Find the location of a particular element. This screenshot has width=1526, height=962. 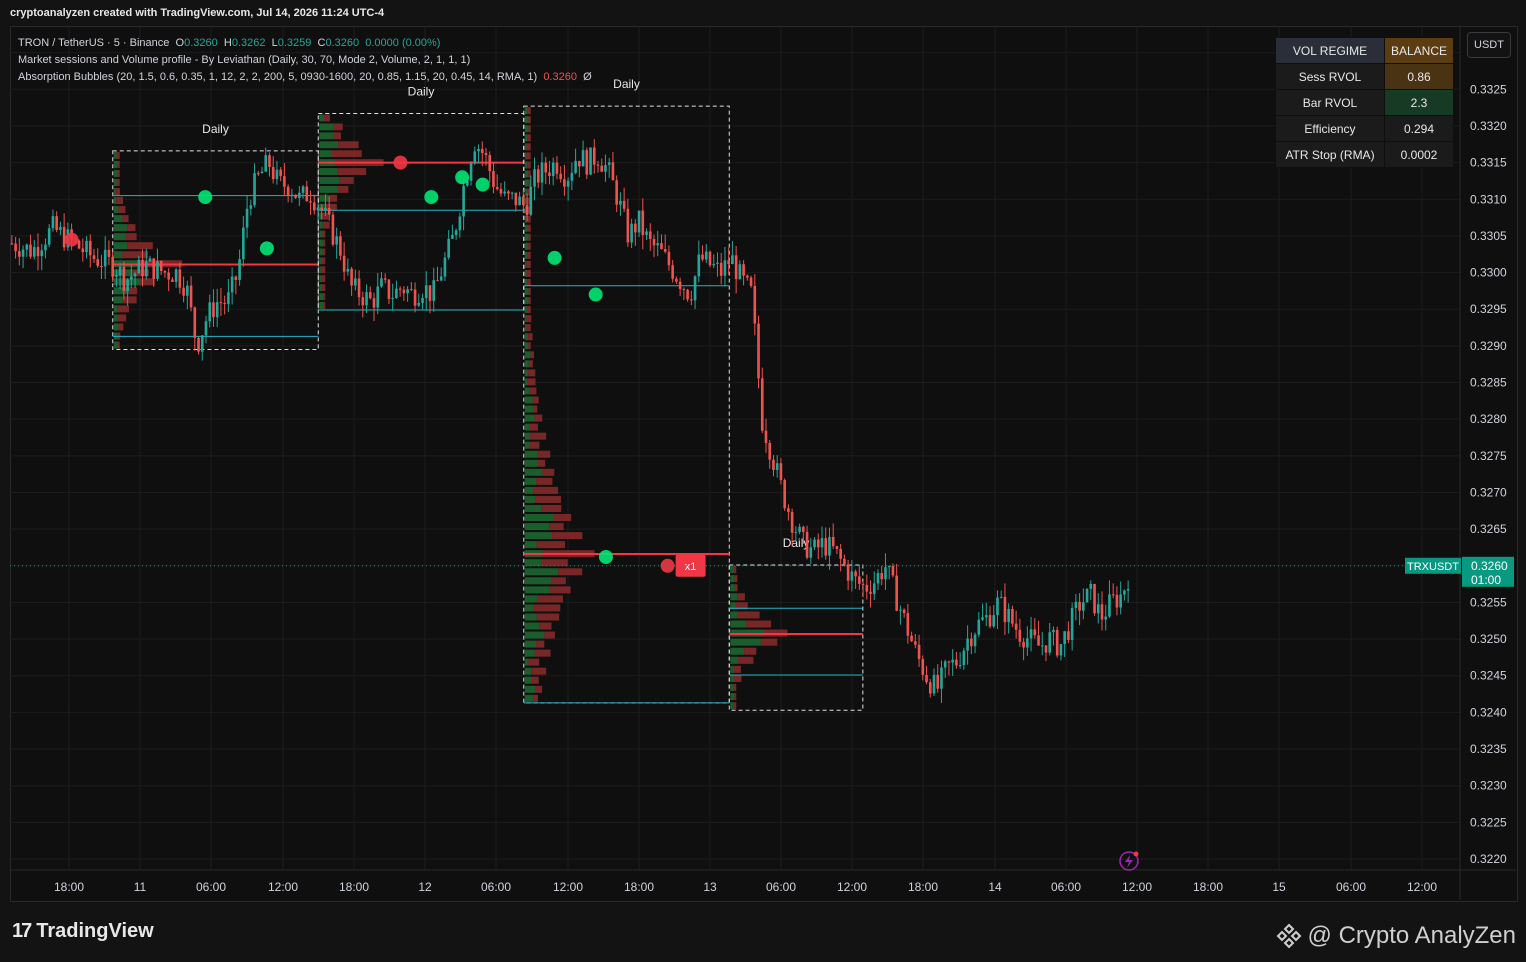

x-tick-label: 06:00 is located at coordinates (781, 887).